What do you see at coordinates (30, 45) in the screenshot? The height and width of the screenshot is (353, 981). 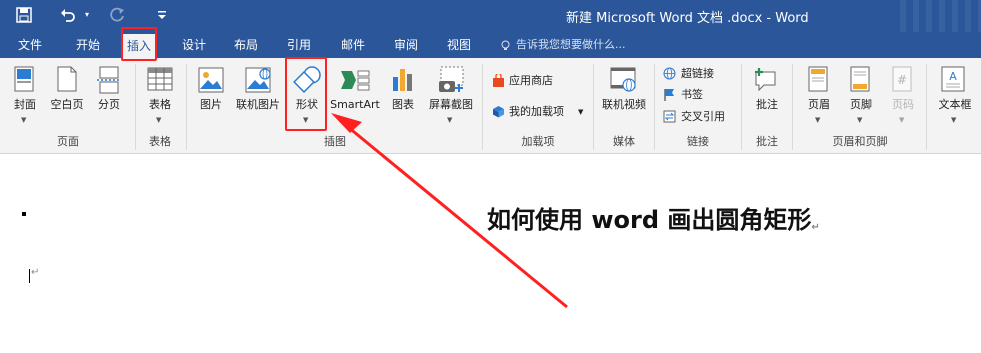 I see `tab-file: 文件` at bounding box center [30, 45].